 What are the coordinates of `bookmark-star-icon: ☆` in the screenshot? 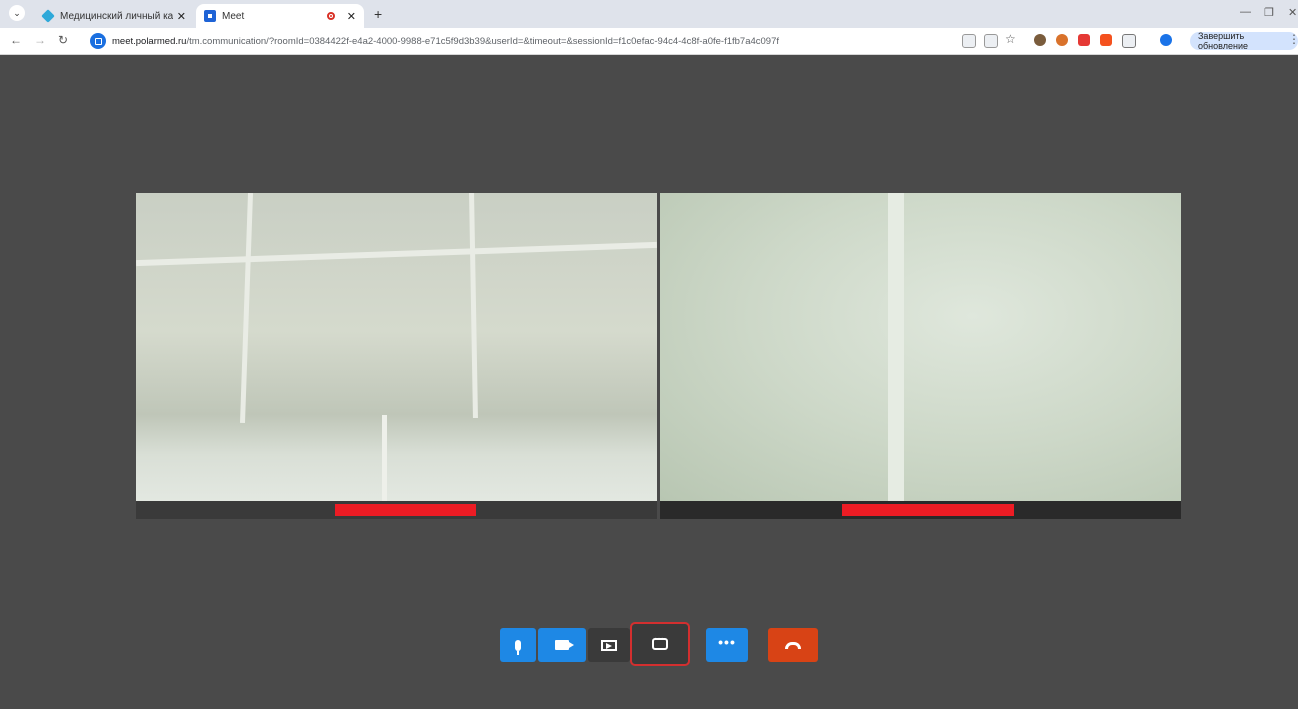 It's located at (1010, 39).